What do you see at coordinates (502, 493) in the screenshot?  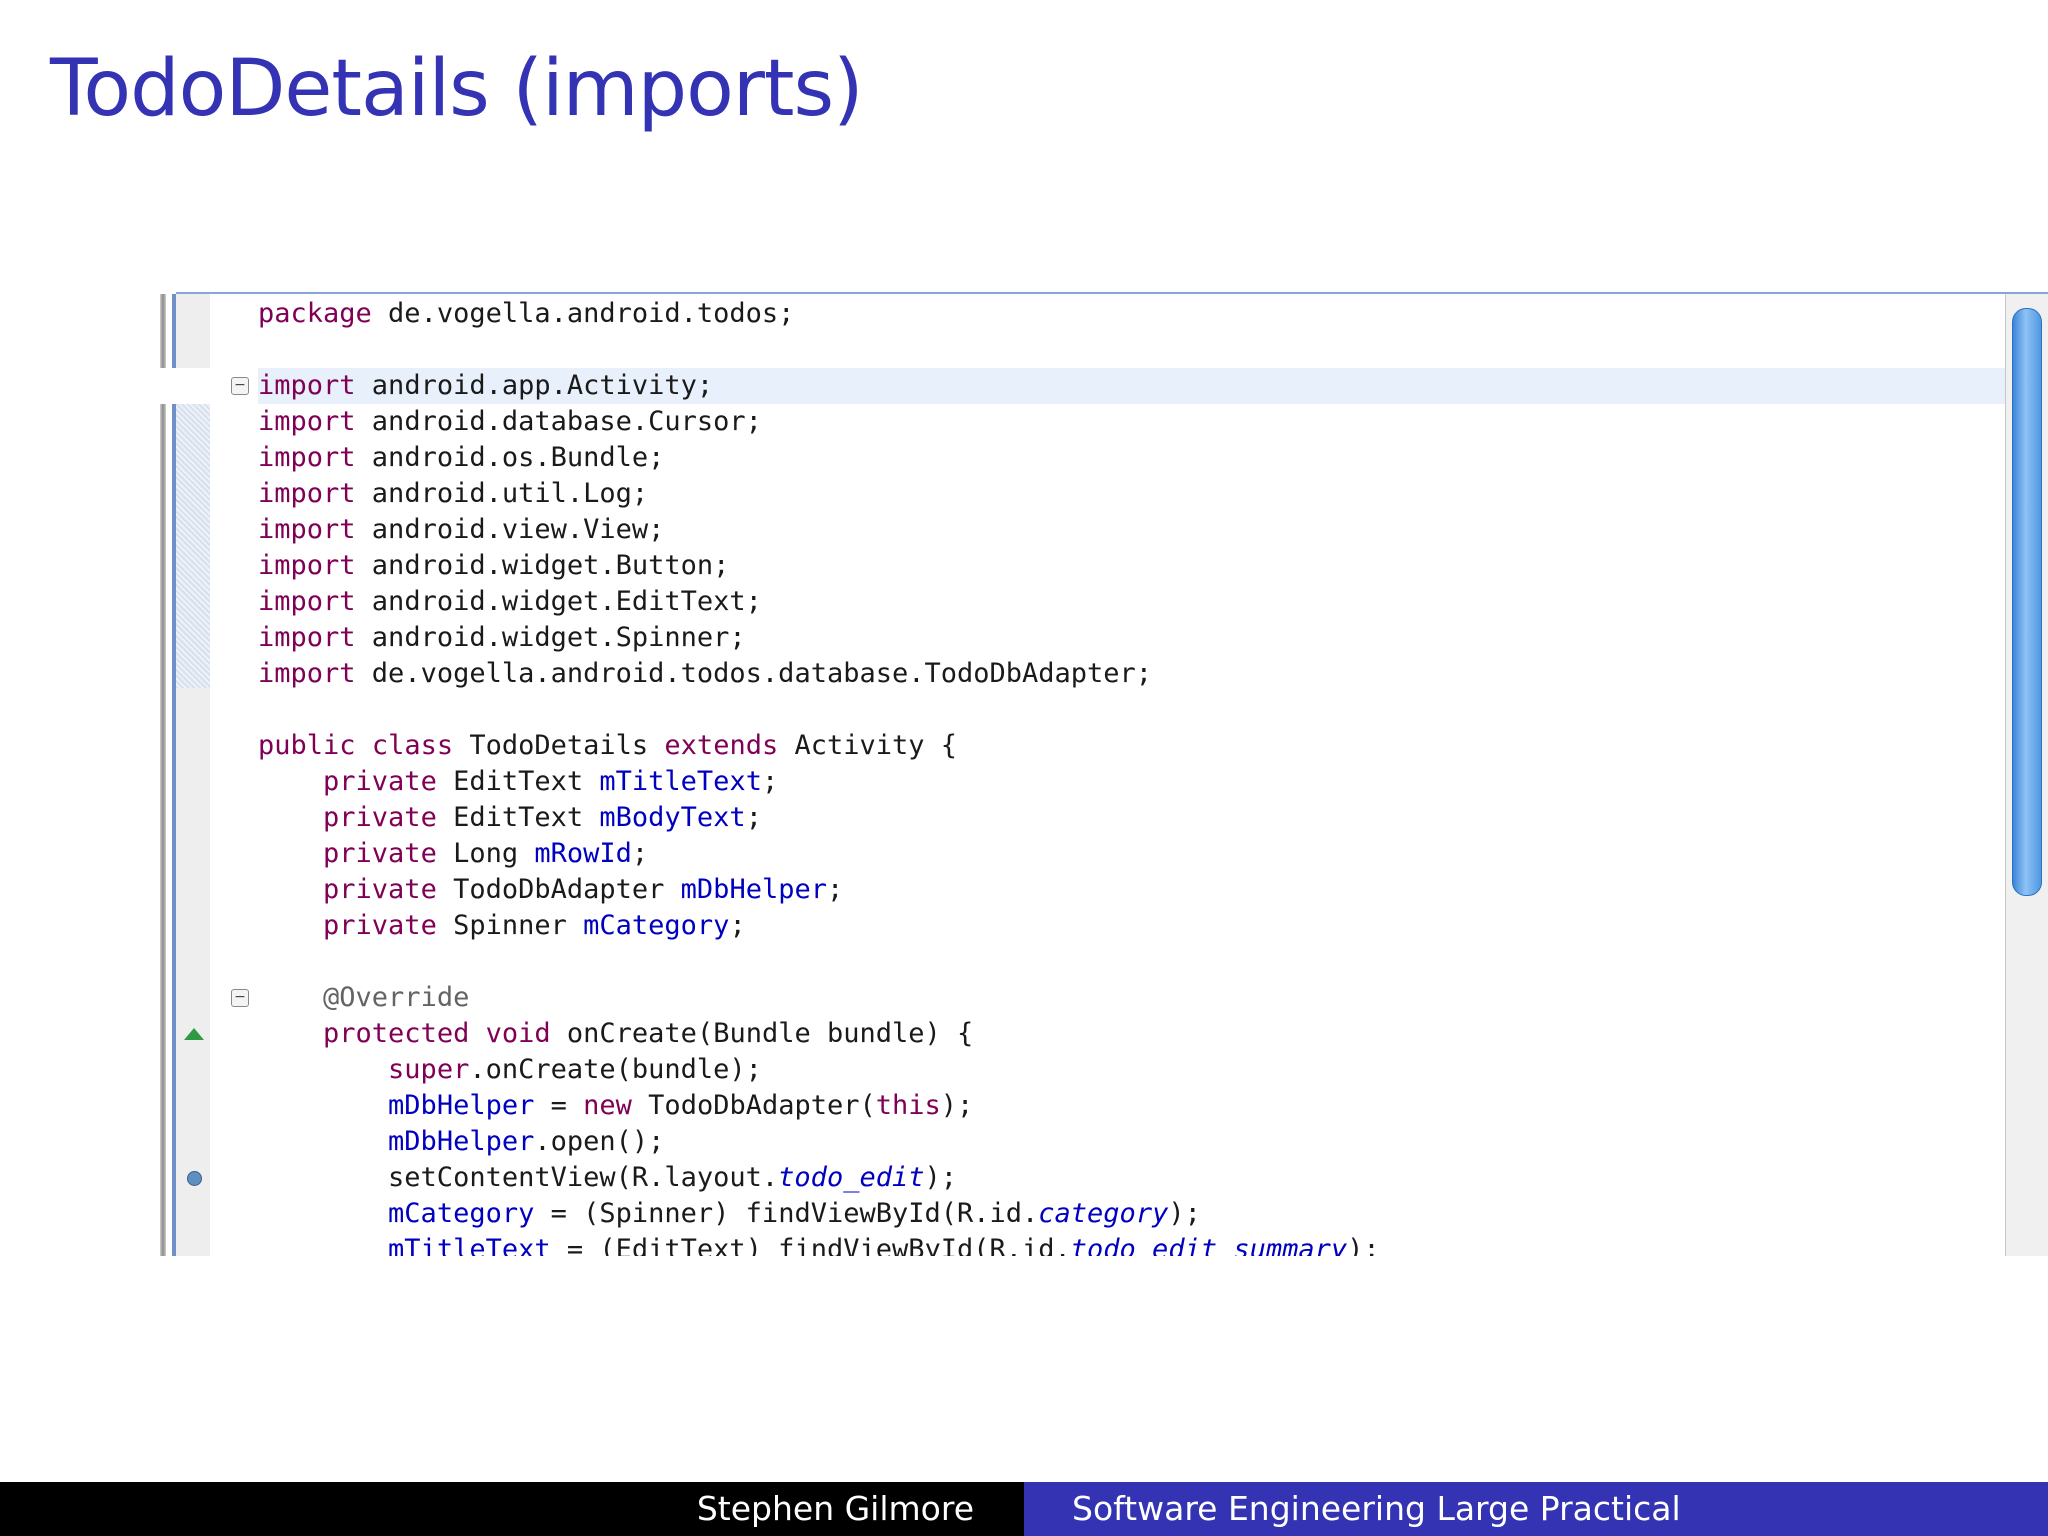 I see `code-token: android.util.Log;` at bounding box center [502, 493].